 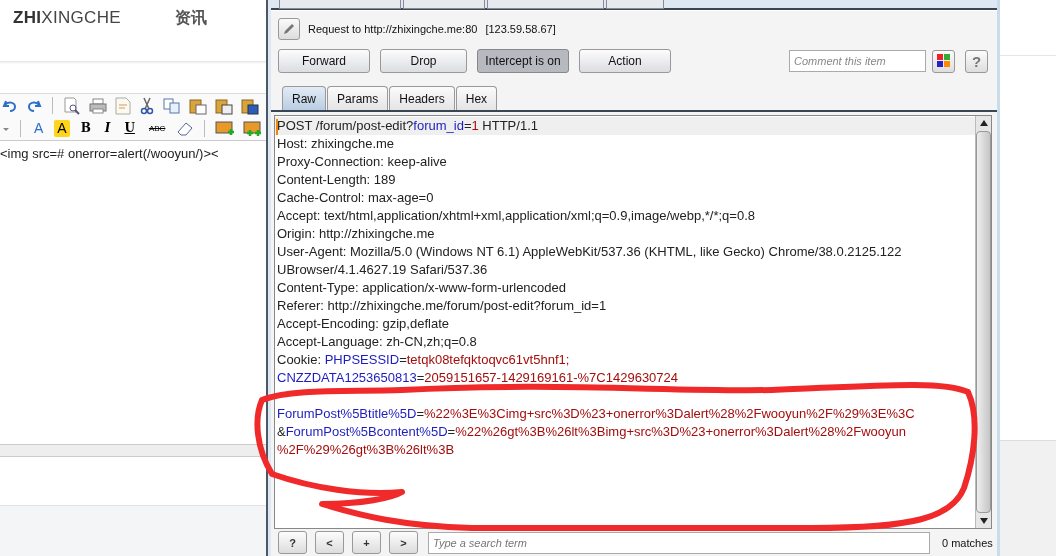 I want to click on help-button: ?, so click(x=976, y=61).